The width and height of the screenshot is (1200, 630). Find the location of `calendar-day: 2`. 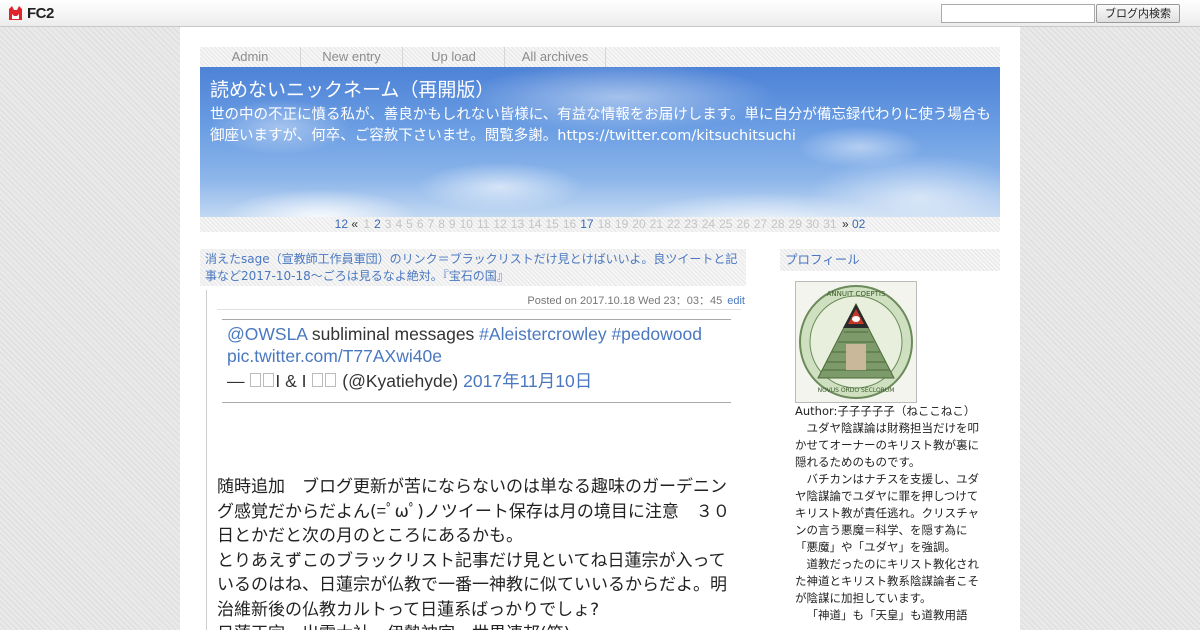

calendar-day: 2 is located at coordinates (377, 224).